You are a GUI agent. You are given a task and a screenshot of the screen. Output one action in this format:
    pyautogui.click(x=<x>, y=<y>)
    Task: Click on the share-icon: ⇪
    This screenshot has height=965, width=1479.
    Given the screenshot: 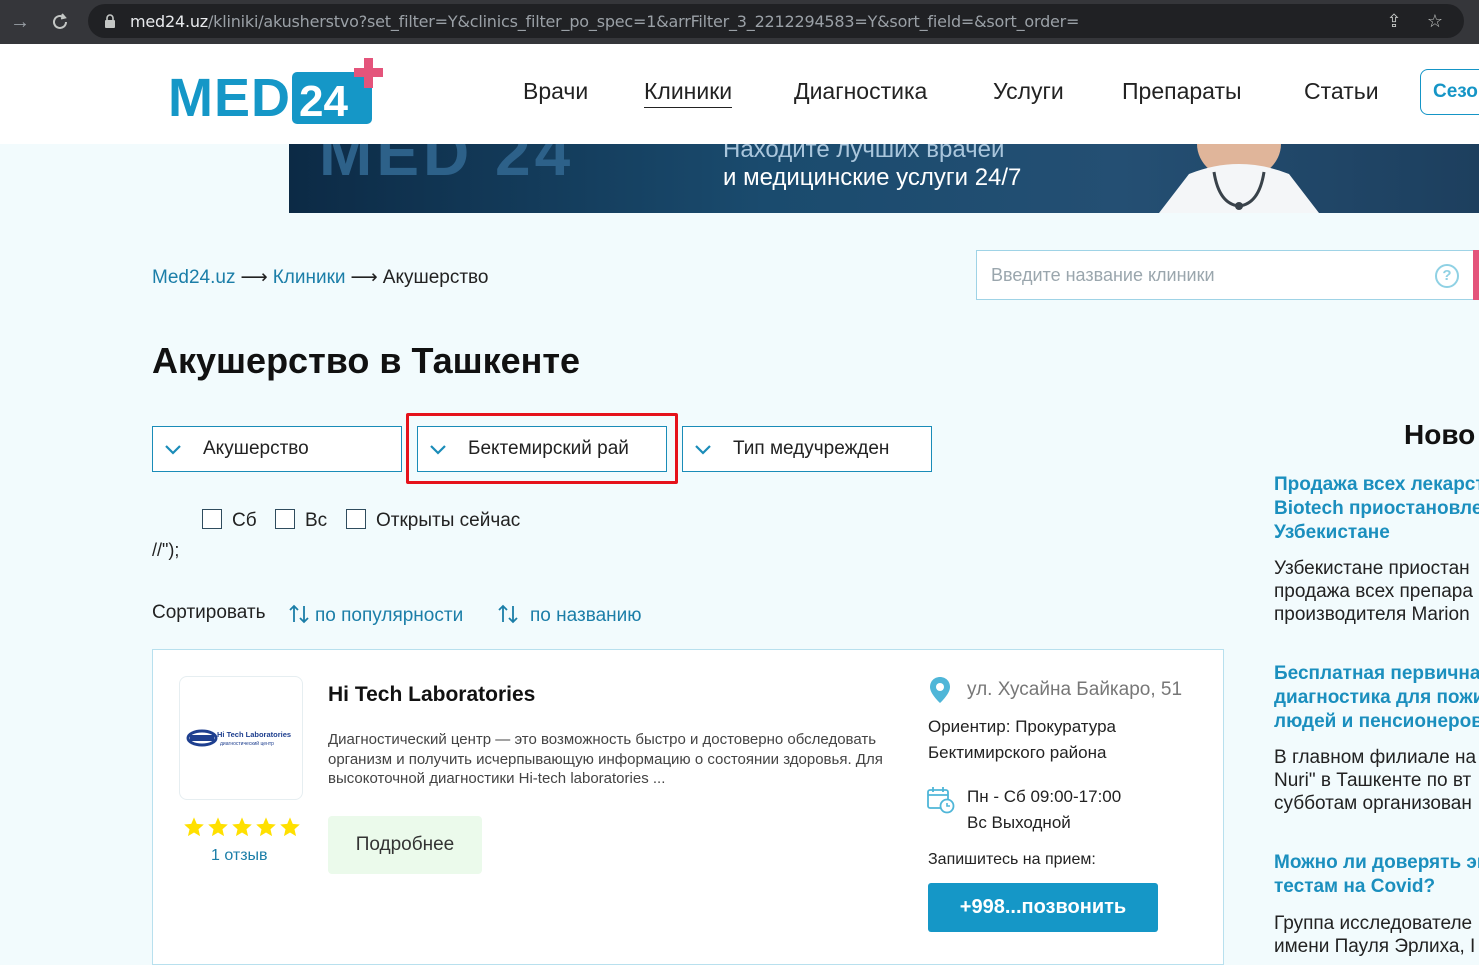 What is the action you would take?
    pyautogui.click(x=1394, y=21)
    